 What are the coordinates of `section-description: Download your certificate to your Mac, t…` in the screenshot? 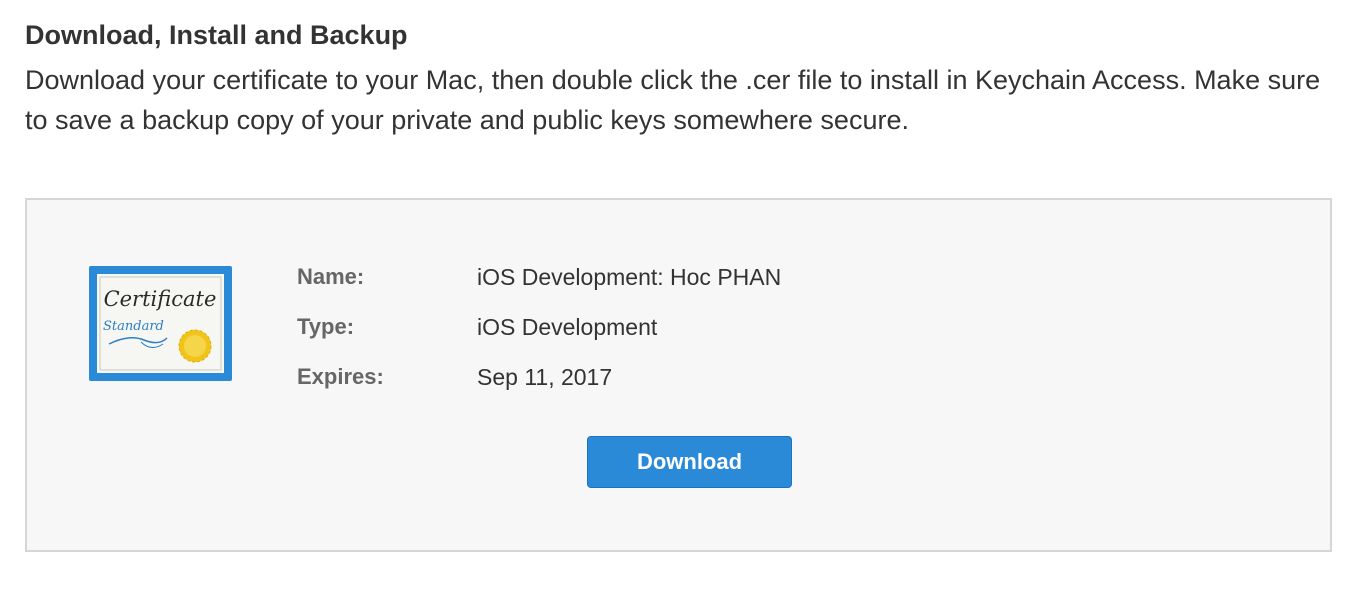 It's located at (673, 100).